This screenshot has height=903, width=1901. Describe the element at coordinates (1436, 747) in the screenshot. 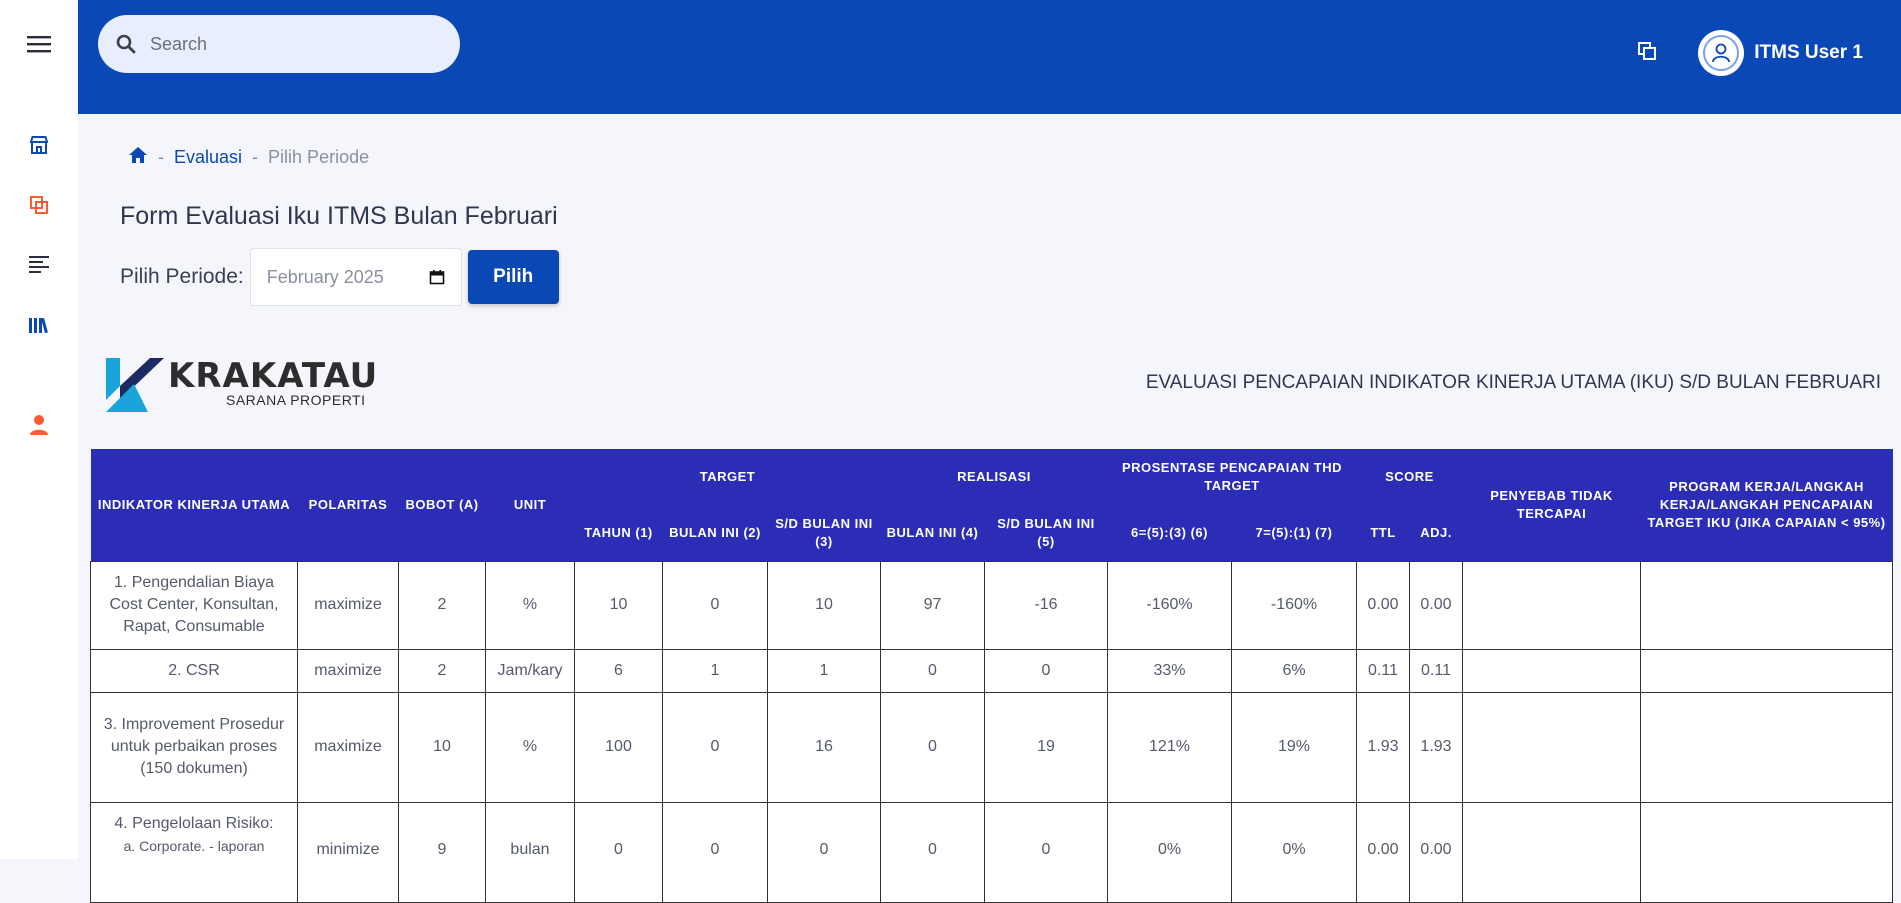

I see `cell-score-adj: 1.93` at that location.